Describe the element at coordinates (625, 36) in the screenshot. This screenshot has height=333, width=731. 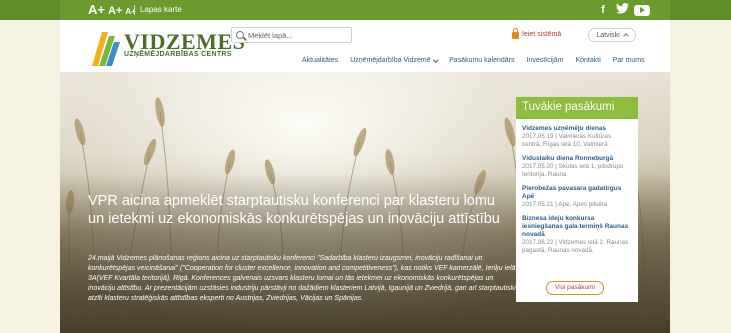
I see `chevron-up-icon` at that location.